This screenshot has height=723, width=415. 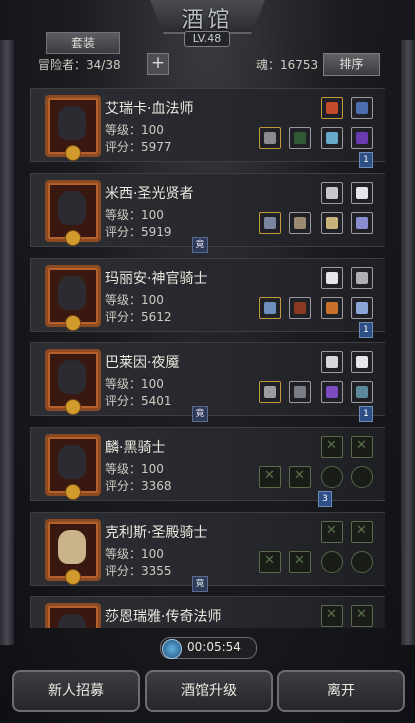 I want to click on frame-left-border, so click(x=7, y=342).